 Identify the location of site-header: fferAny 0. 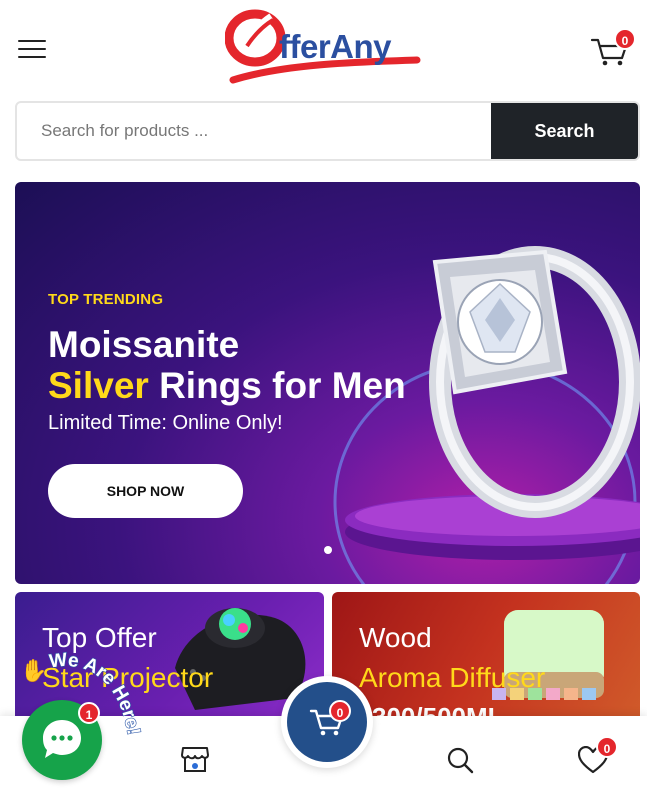
(323, 48).